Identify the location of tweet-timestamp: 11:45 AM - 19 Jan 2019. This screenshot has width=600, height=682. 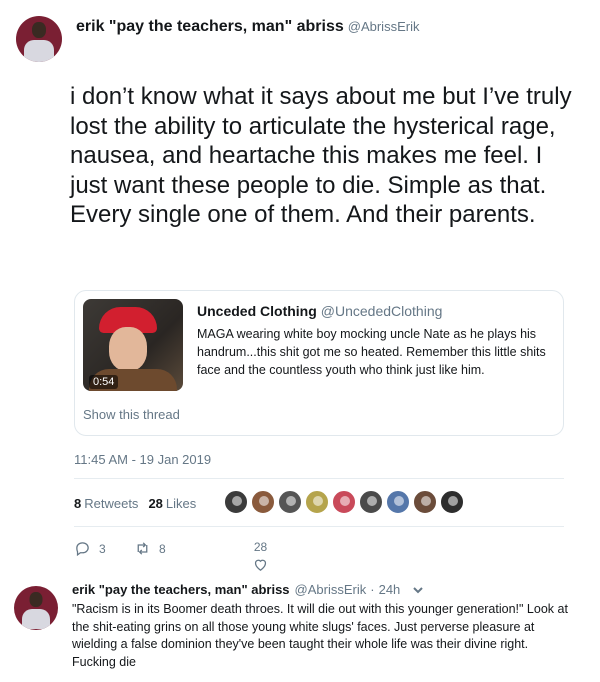
(142, 459).